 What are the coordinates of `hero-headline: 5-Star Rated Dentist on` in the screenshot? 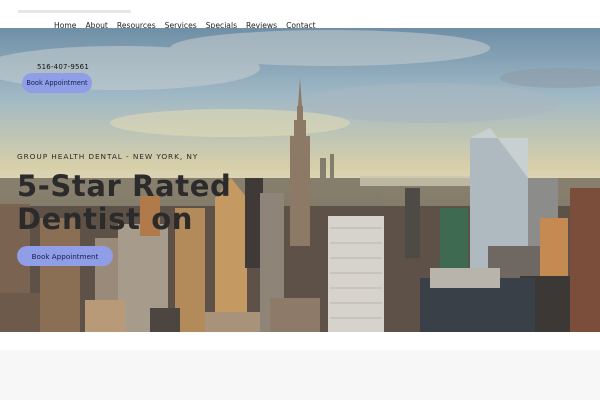 It's located at (124, 202).